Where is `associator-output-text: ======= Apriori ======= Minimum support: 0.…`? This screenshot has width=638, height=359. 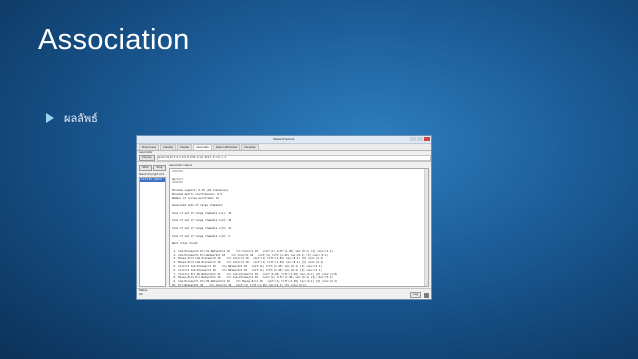
associator-output-text: ======= Apriori ======= Minimum support: 0.… is located at coordinates (299, 227).